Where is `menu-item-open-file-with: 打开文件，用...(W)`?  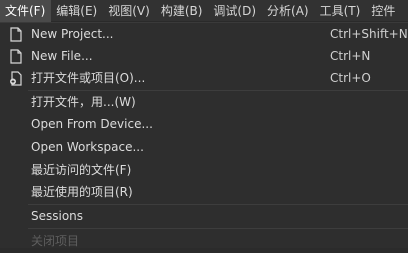
menu-item-open-file-with: 打开文件，用...(W) is located at coordinates (204, 102).